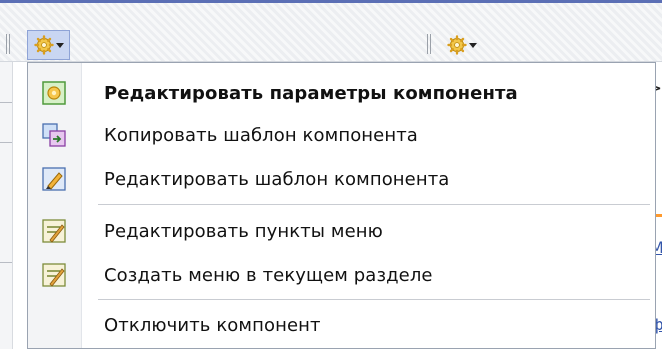 Image resolution: width=662 pixels, height=349 pixels. Describe the element at coordinates (277, 179) in the screenshot. I see `menu-item-label: Редактировать шаблон компонента` at that location.